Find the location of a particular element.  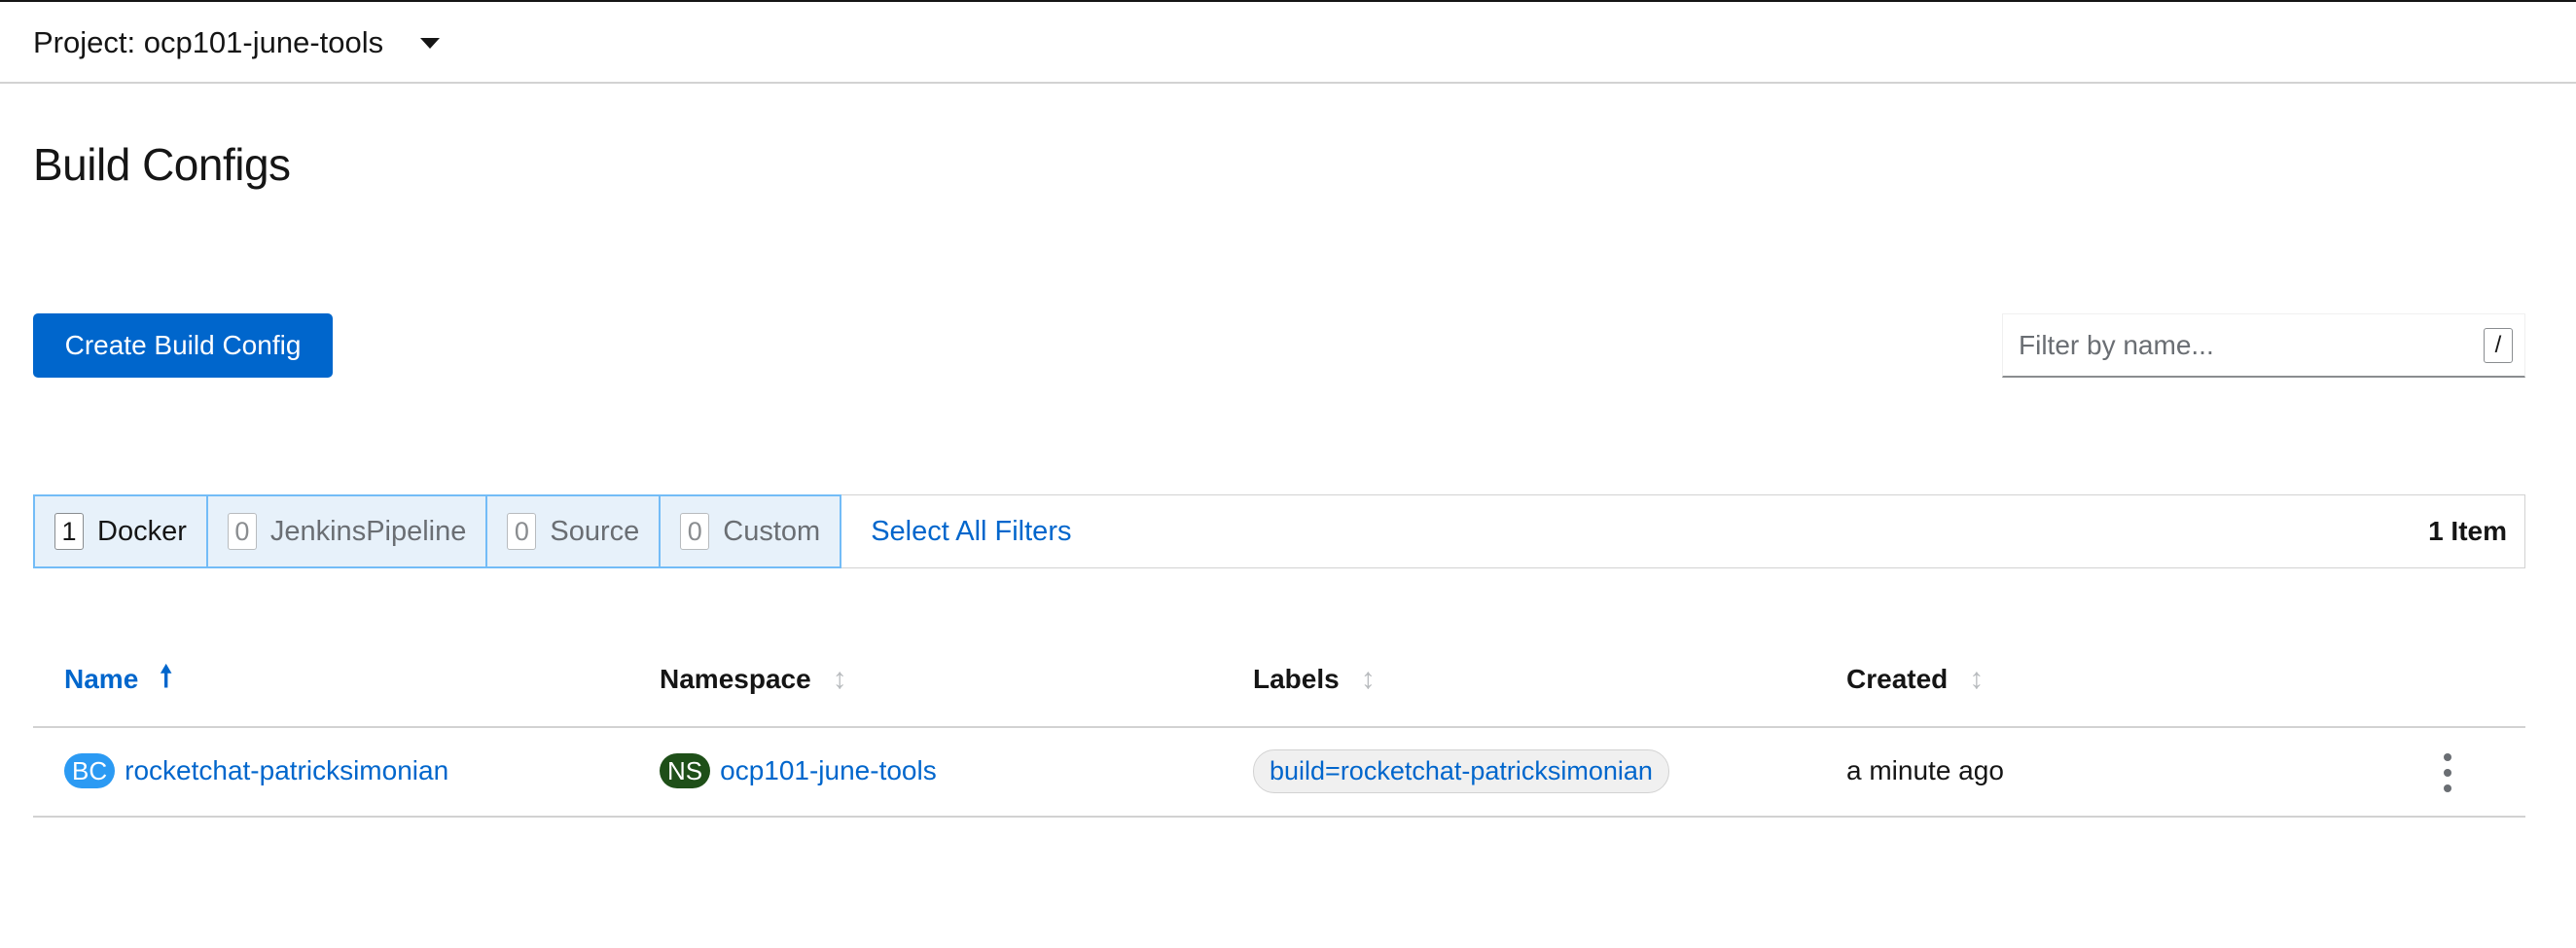

create-build-config-button: Create Build Config is located at coordinates (183, 345).